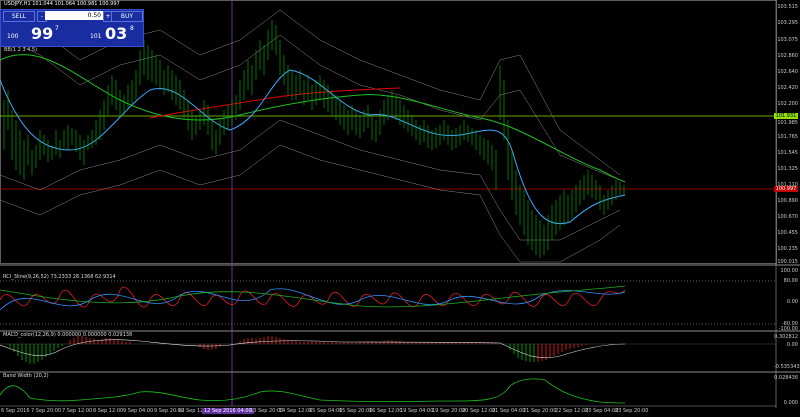  Describe the element at coordinates (313, 391) in the screenshot. I see `band-width-line` at that location.